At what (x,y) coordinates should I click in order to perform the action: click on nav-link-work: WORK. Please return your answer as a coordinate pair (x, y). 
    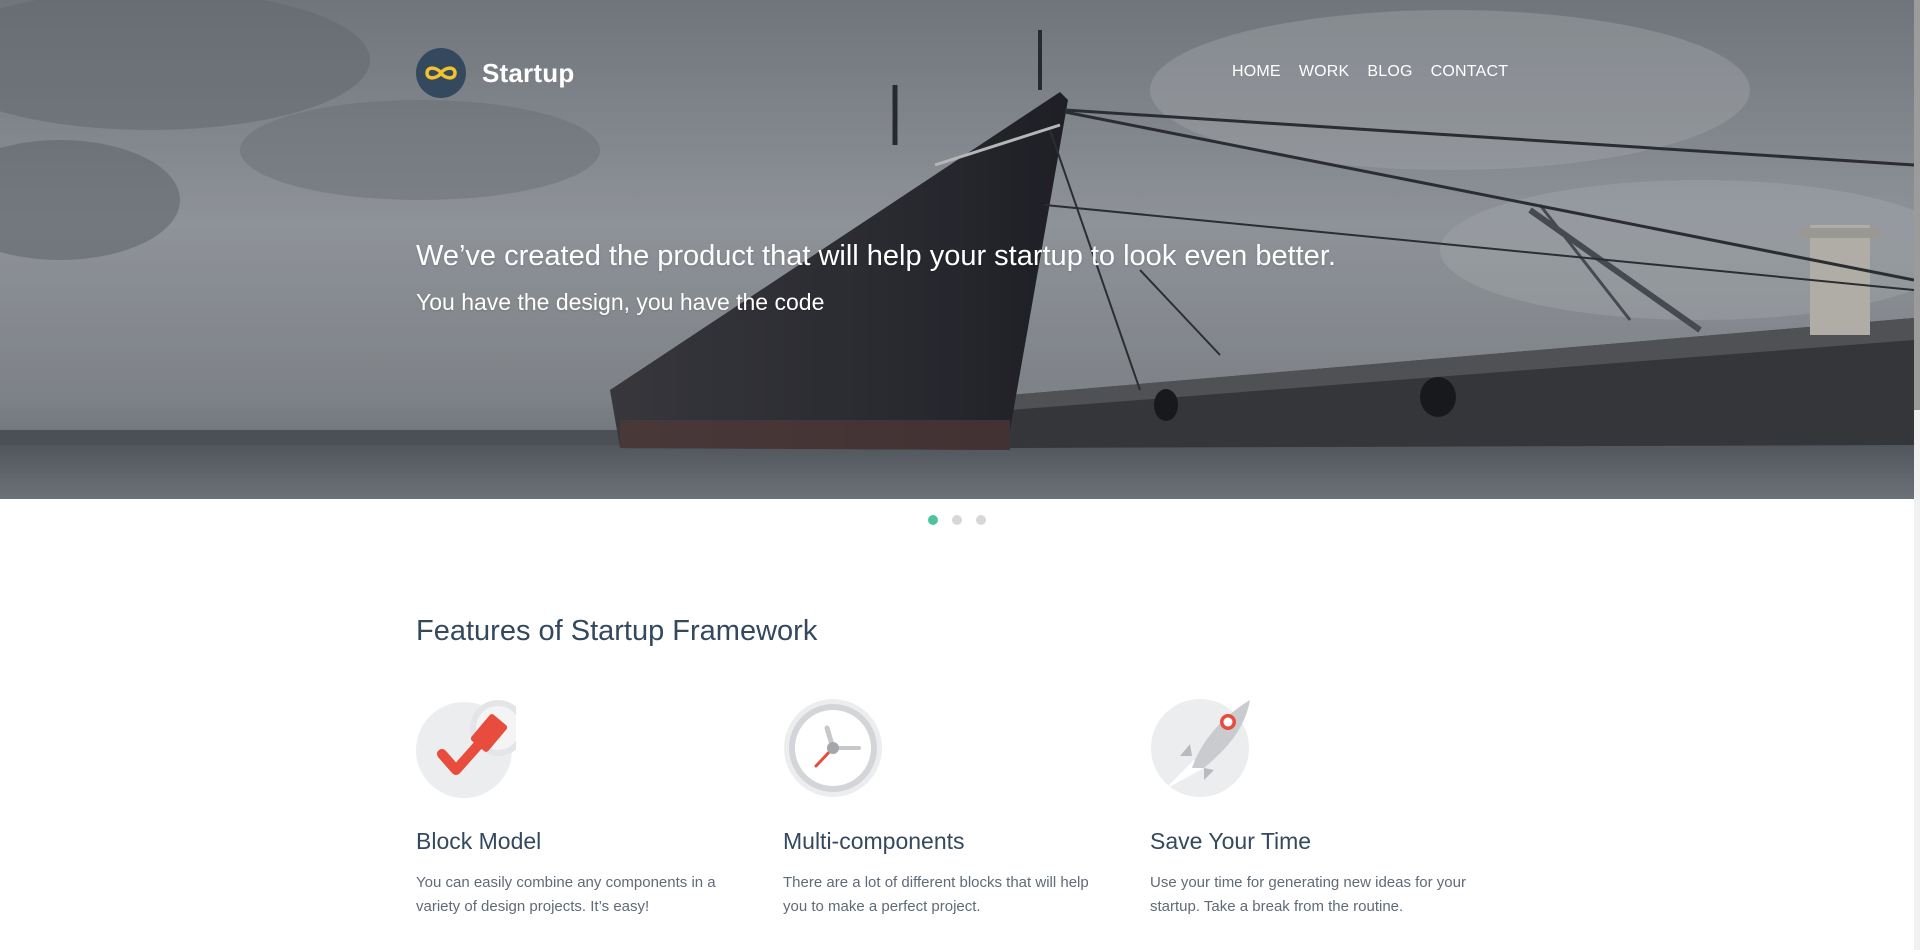
    Looking at the image, I should click on (1324, 72).